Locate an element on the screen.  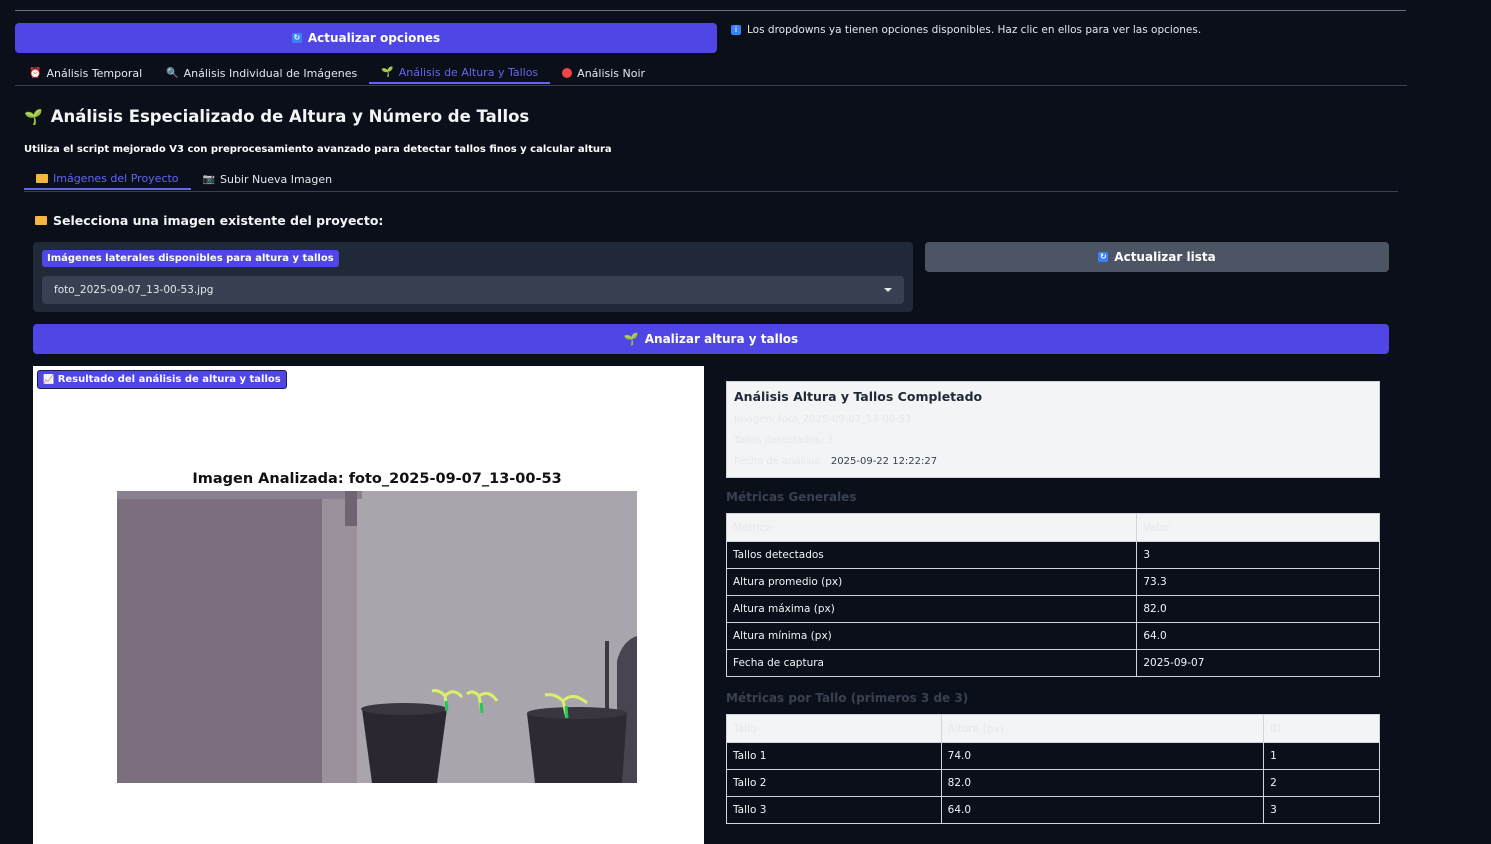
tab-analisis-individual: 🔍 Análisis Individual de Imágenes is located at coordinates (261, 73).